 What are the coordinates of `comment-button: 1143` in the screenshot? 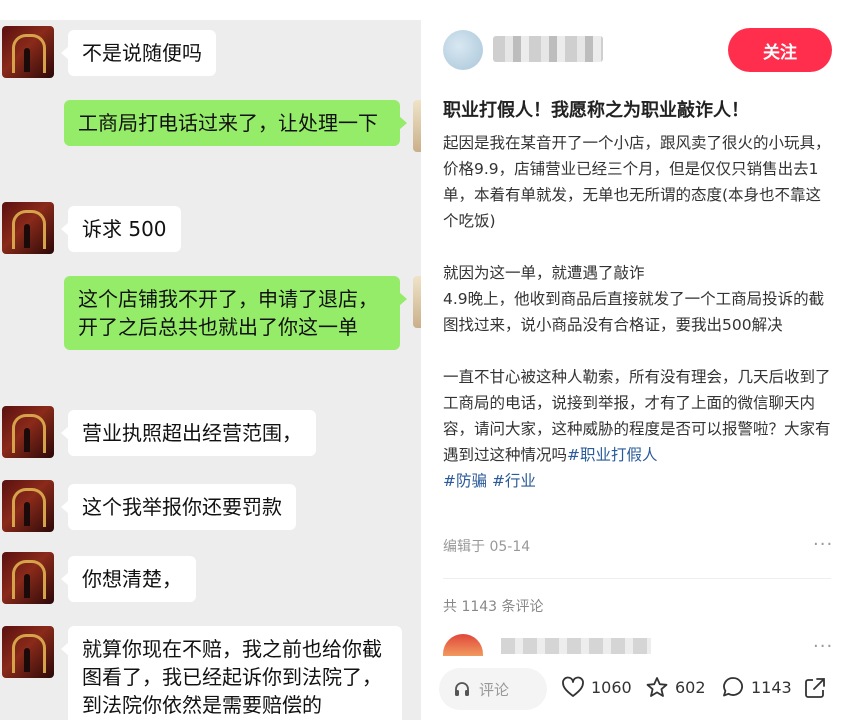 It's located at (756, 687).